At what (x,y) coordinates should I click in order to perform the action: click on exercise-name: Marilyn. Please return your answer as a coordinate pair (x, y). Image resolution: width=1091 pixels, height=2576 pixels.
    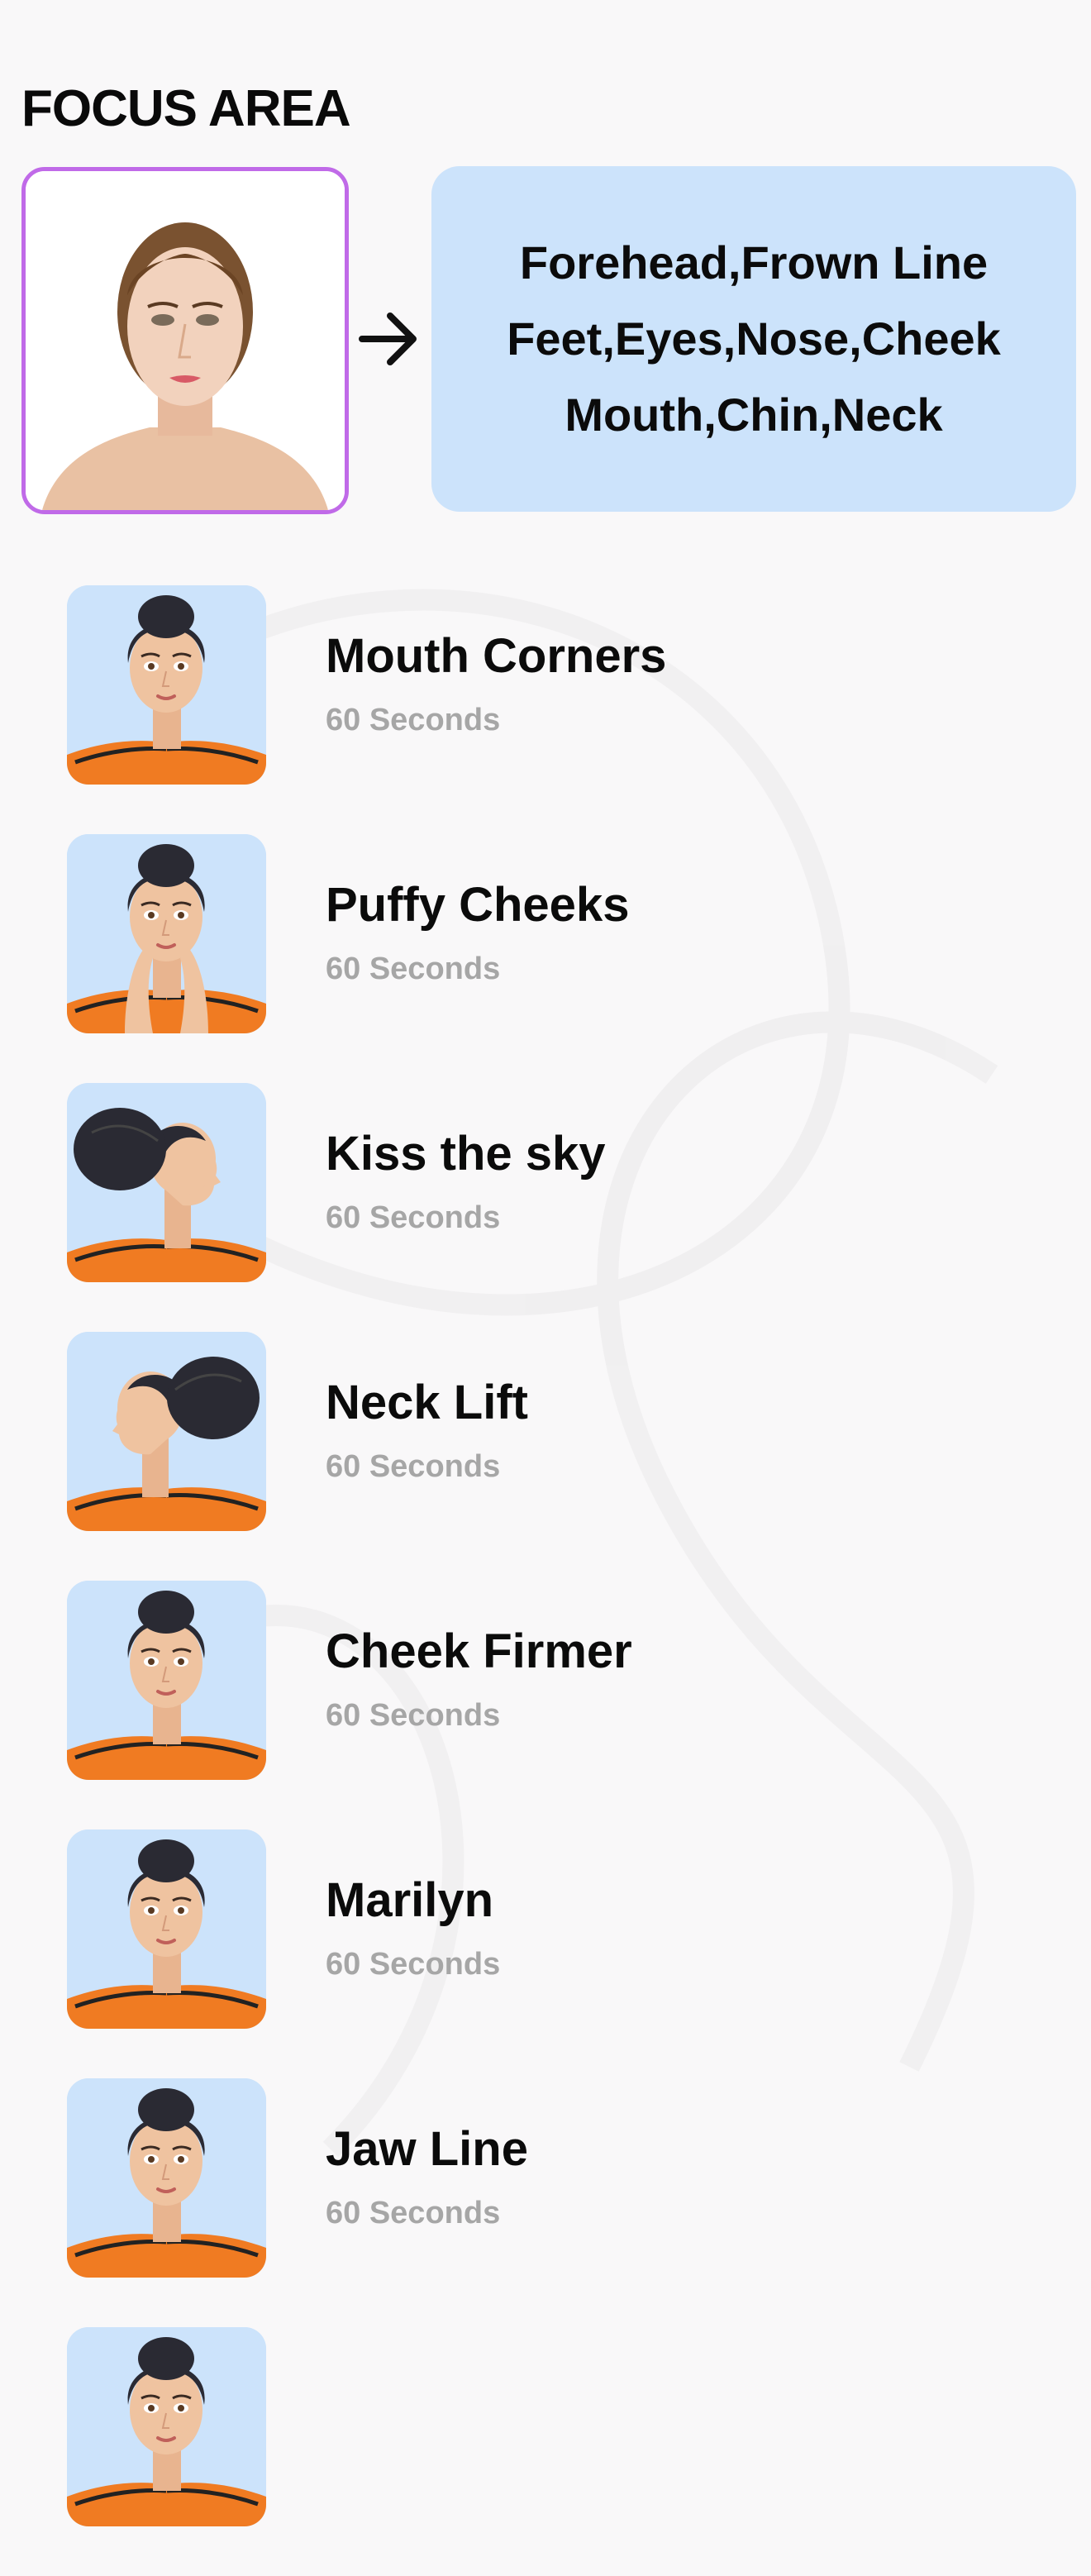
    Looking at the image, I should click on (410, 1900).